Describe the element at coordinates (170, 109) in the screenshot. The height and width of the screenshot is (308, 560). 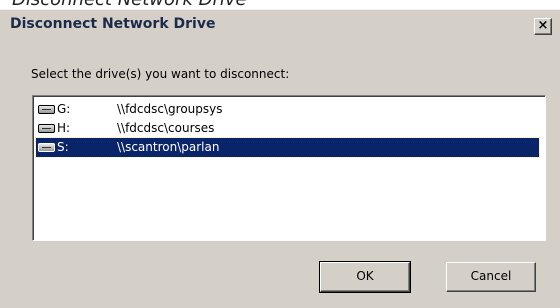
I see `drive-path: \\fdcdsc\groupsys` at that location.